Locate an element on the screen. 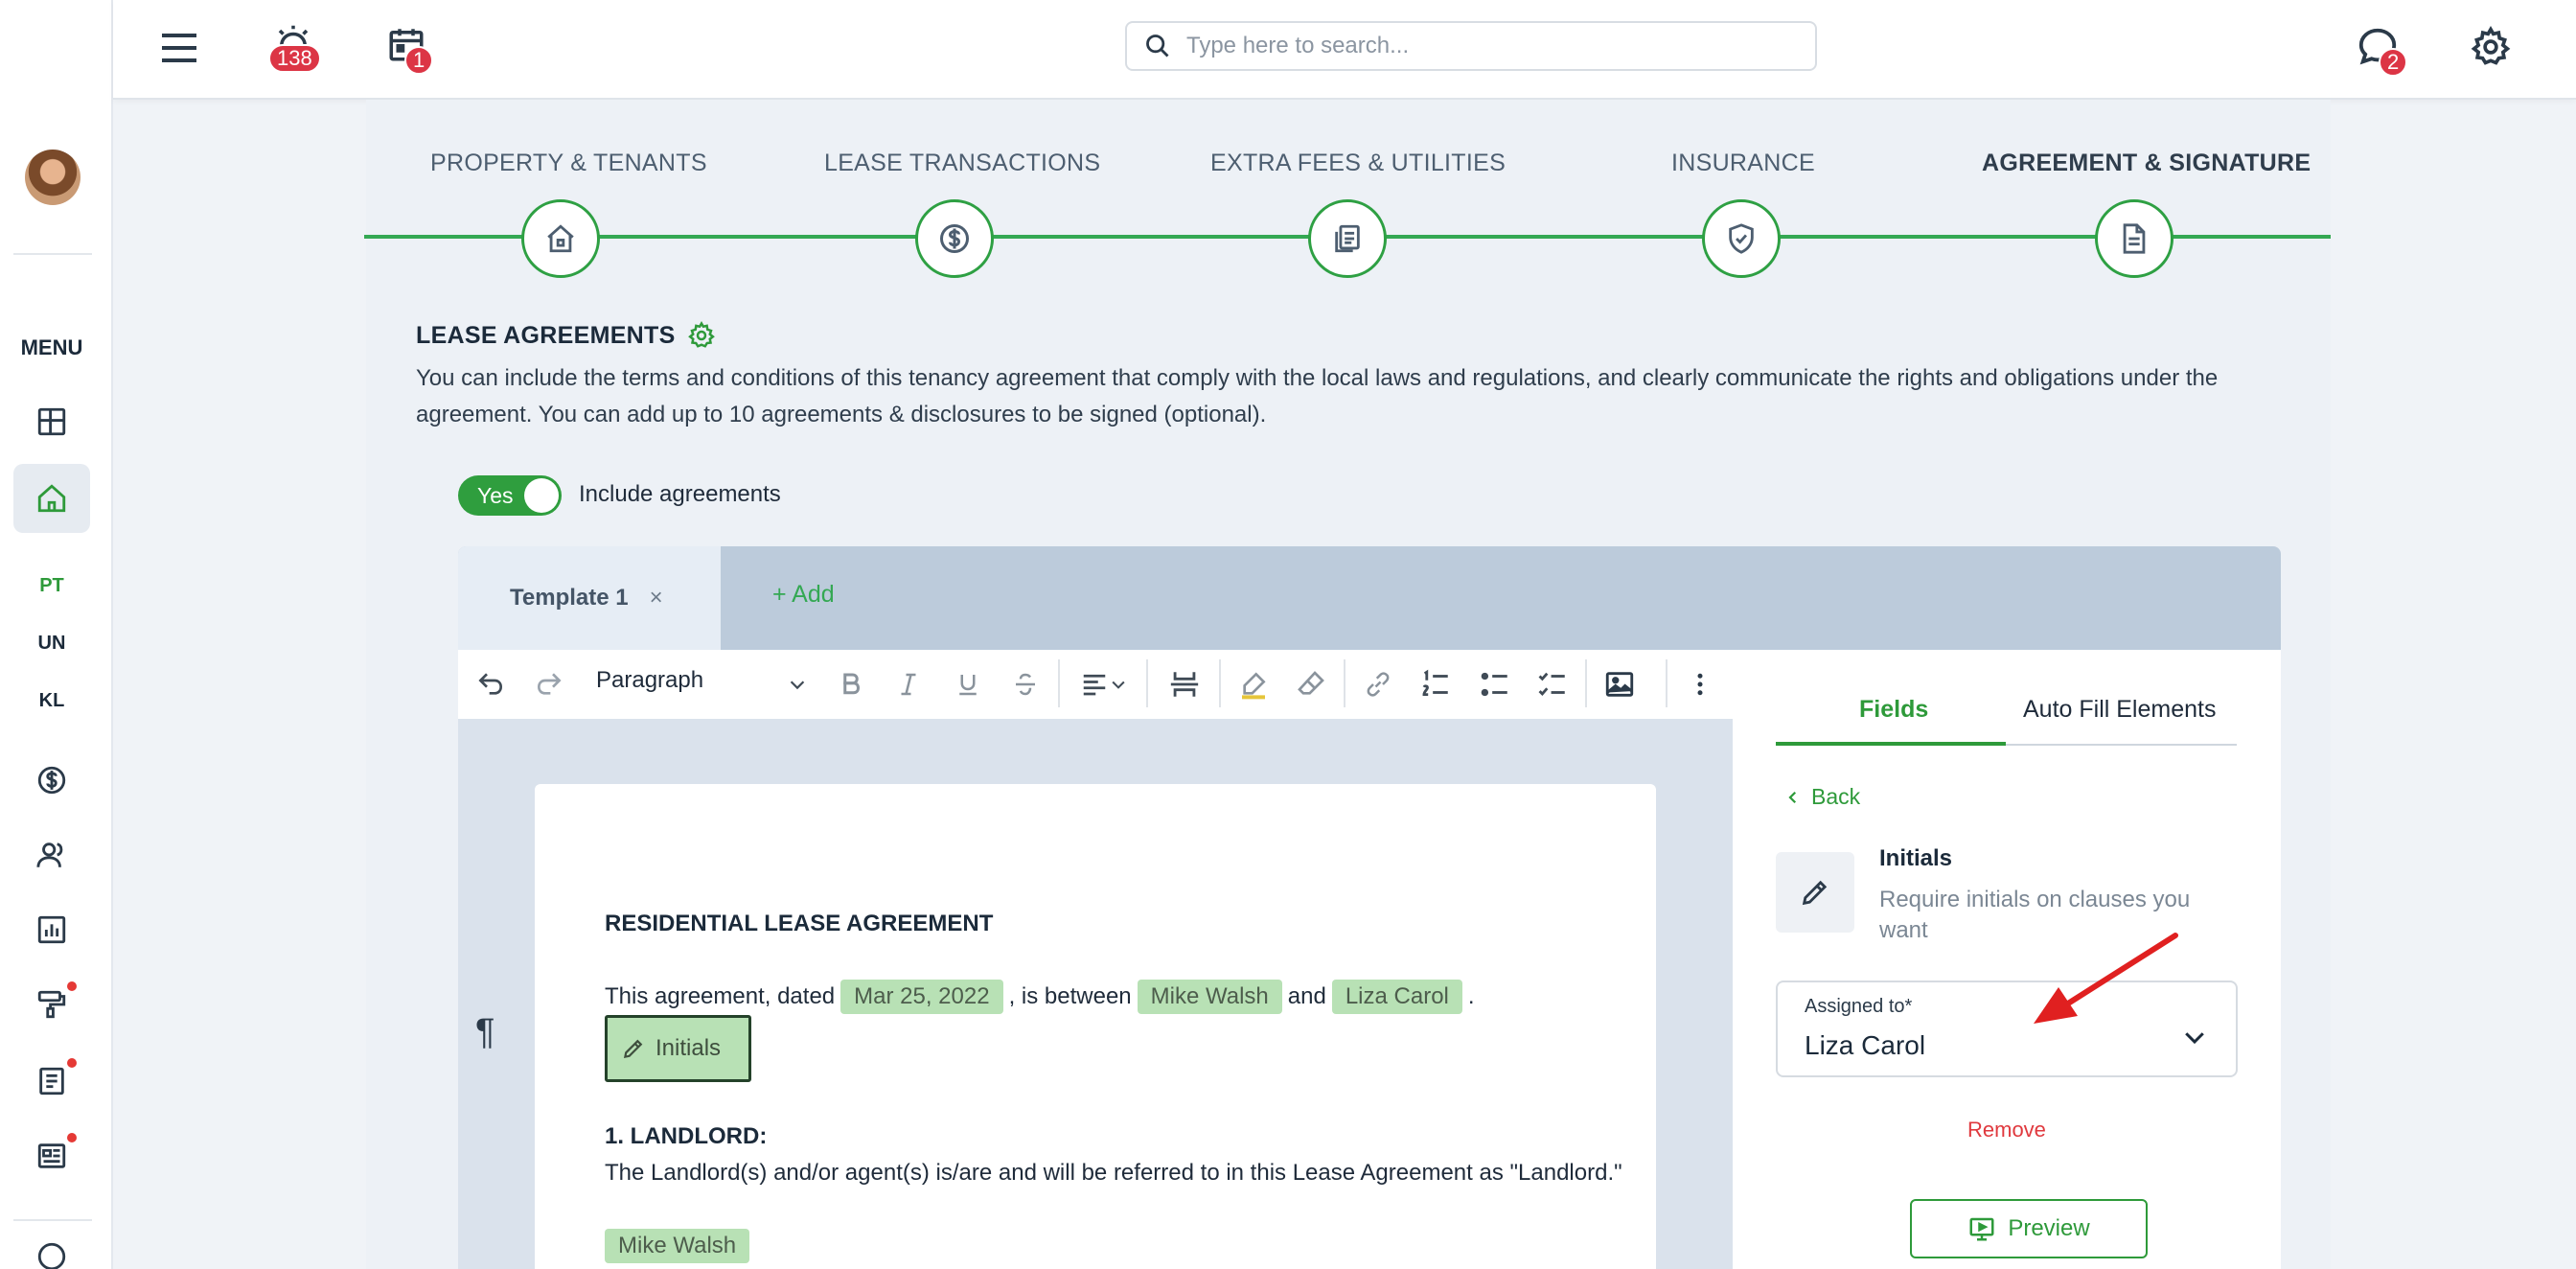 This screenshot has height=1269, width=2576. step-insurance is located at coordinates (1741, 238).